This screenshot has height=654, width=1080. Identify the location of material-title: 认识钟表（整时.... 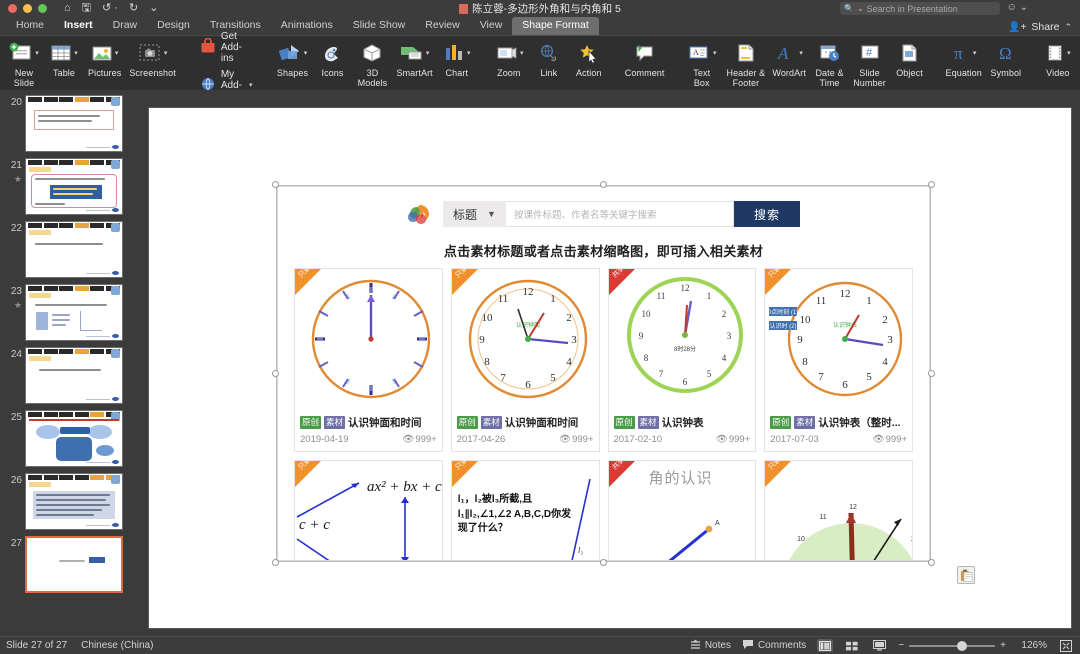
(859, 422).